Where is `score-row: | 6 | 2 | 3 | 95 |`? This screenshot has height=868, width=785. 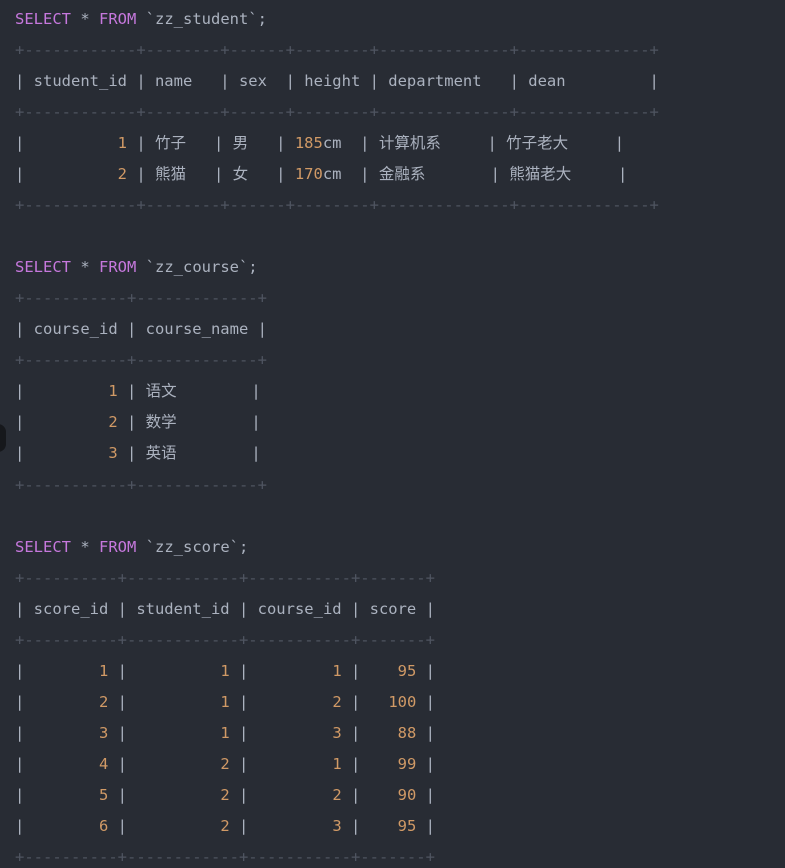 score-row: | 6 | 2 | 3 | 95 | is located at coordinates (225, 826).